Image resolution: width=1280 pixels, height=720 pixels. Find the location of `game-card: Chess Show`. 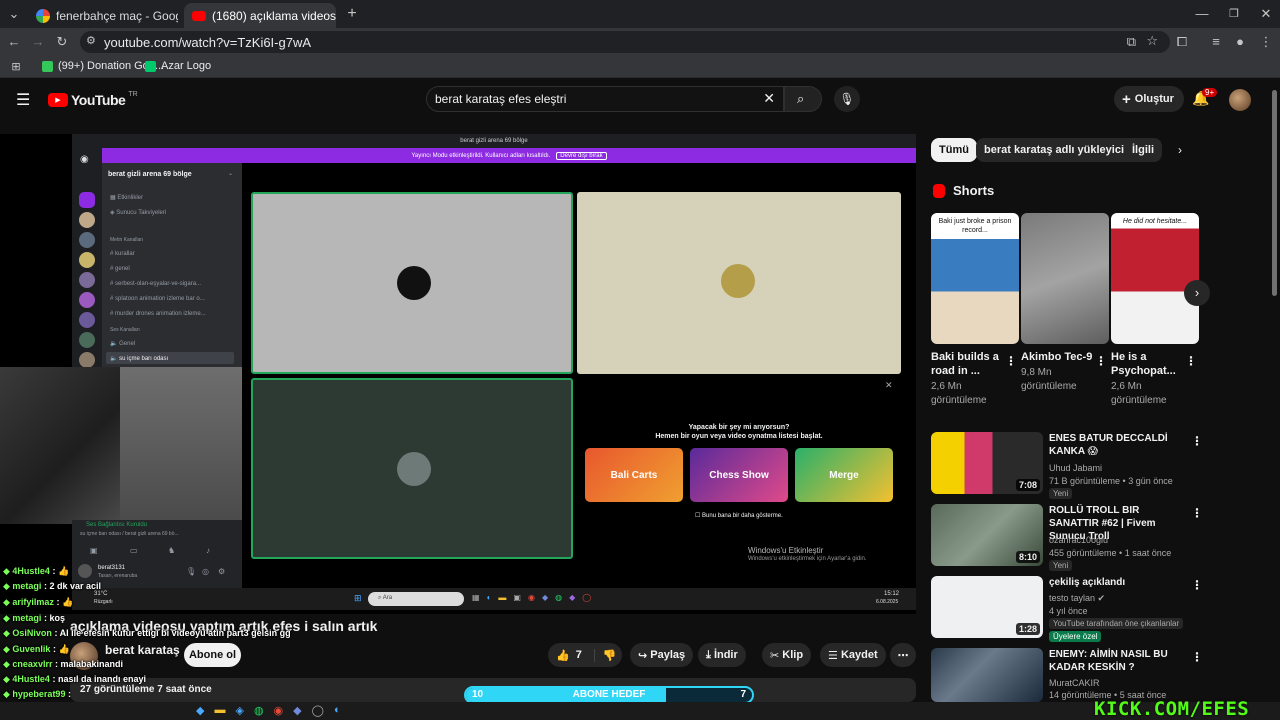

game-card: Chess Show is located at coordinates (739, 475).